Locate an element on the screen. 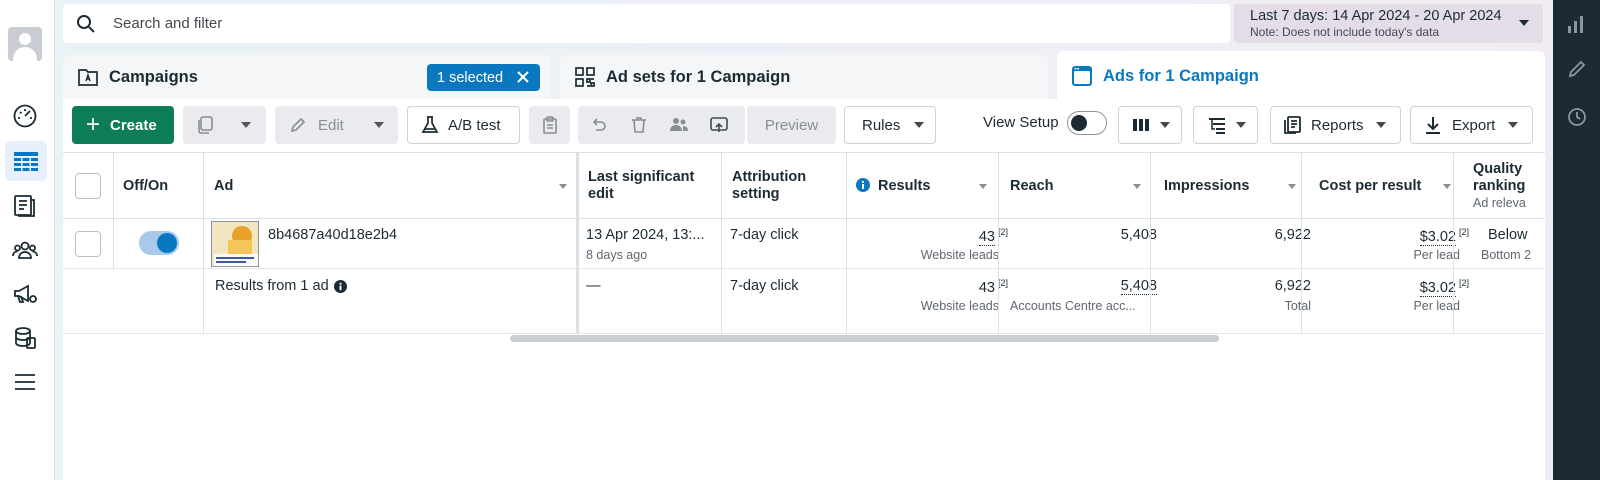 The image size is (1600, 480). selected-count-pill: 1 selected is located at coordinates (483, 77).